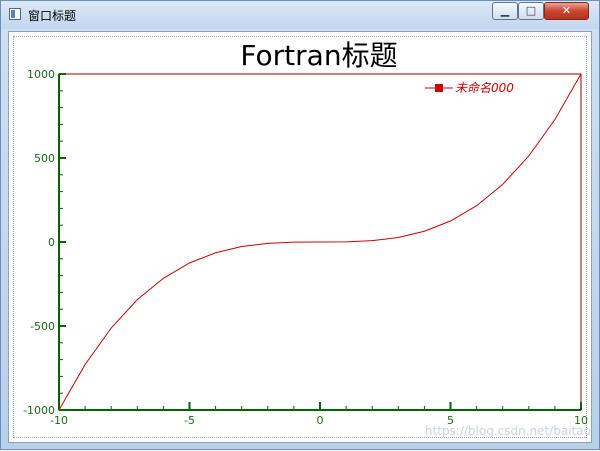 Image resolution: width=600 pixels, height=451 pixels. What do you see at coordinates (484, 88) in the screenshot?
I see `legend-label: 未命名000` at bounding box center [484, 88].